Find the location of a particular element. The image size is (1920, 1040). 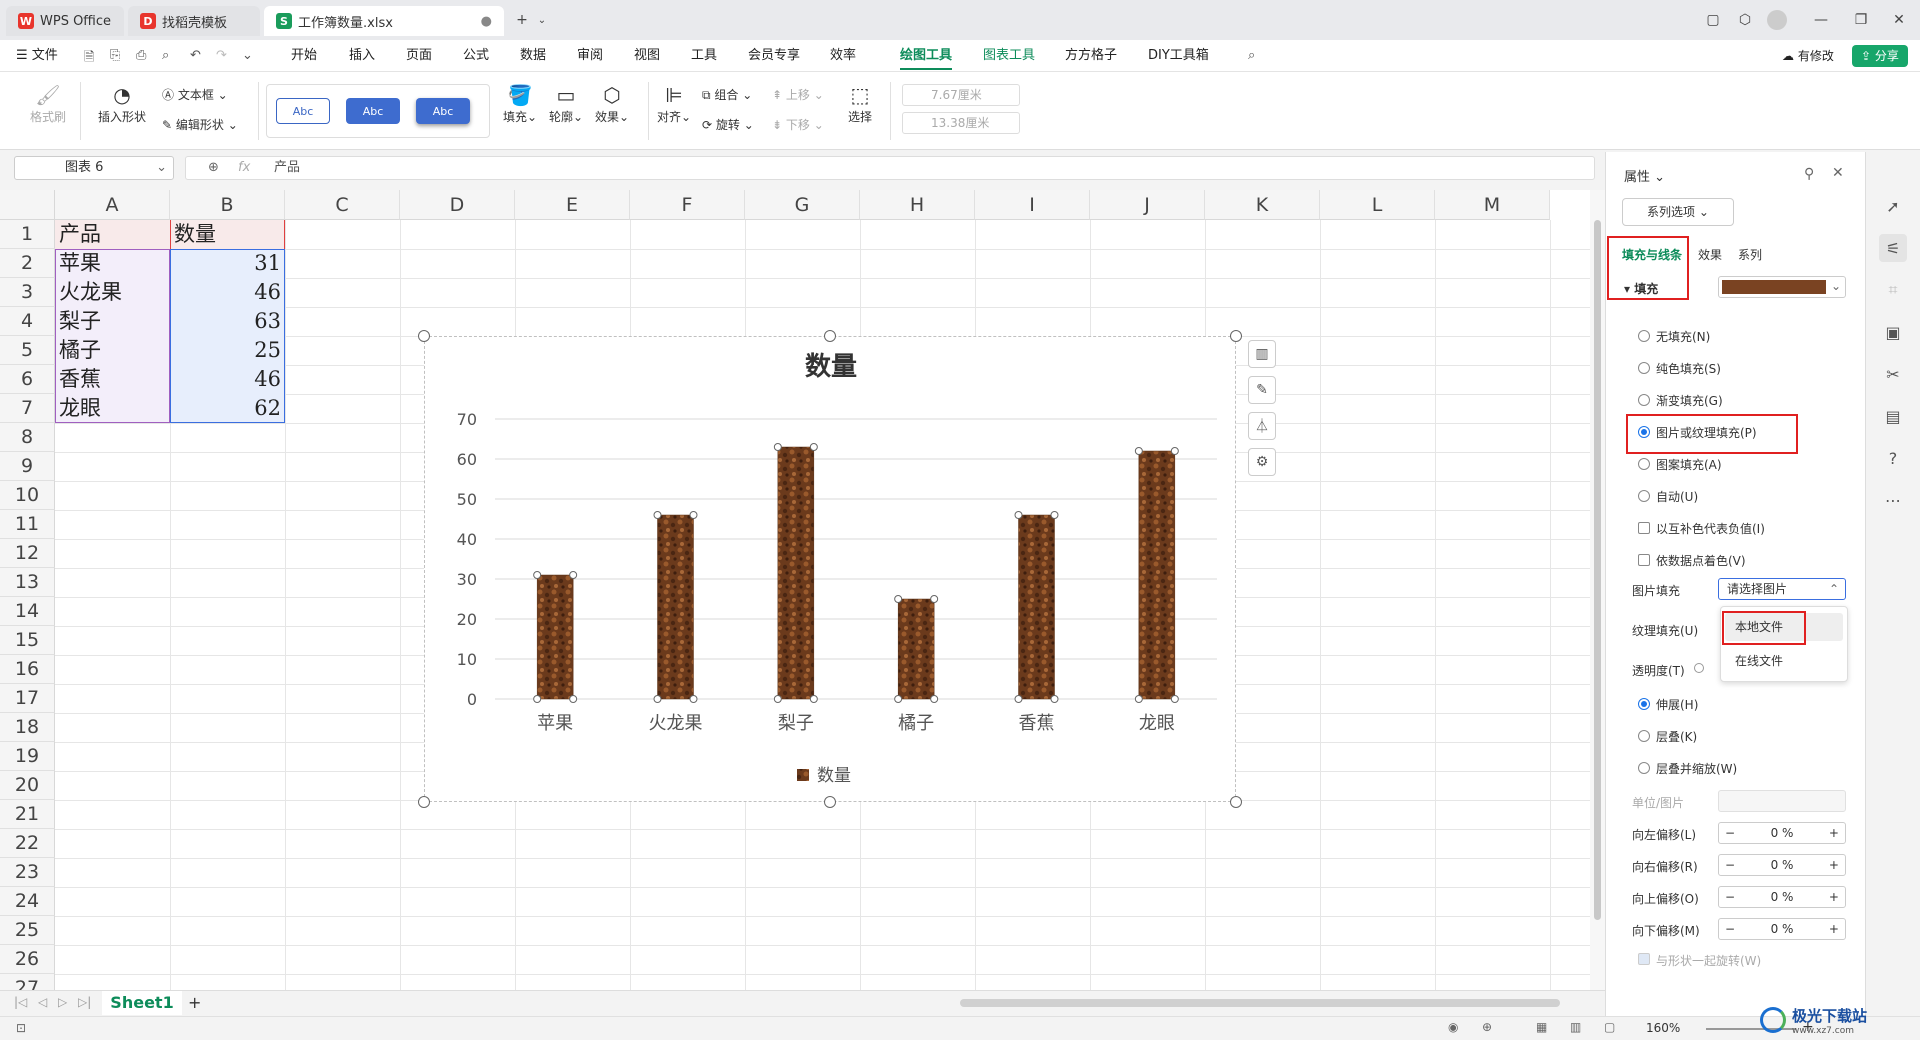

next-sheet-icon: ▷ is located at coordinates (62, 1002).